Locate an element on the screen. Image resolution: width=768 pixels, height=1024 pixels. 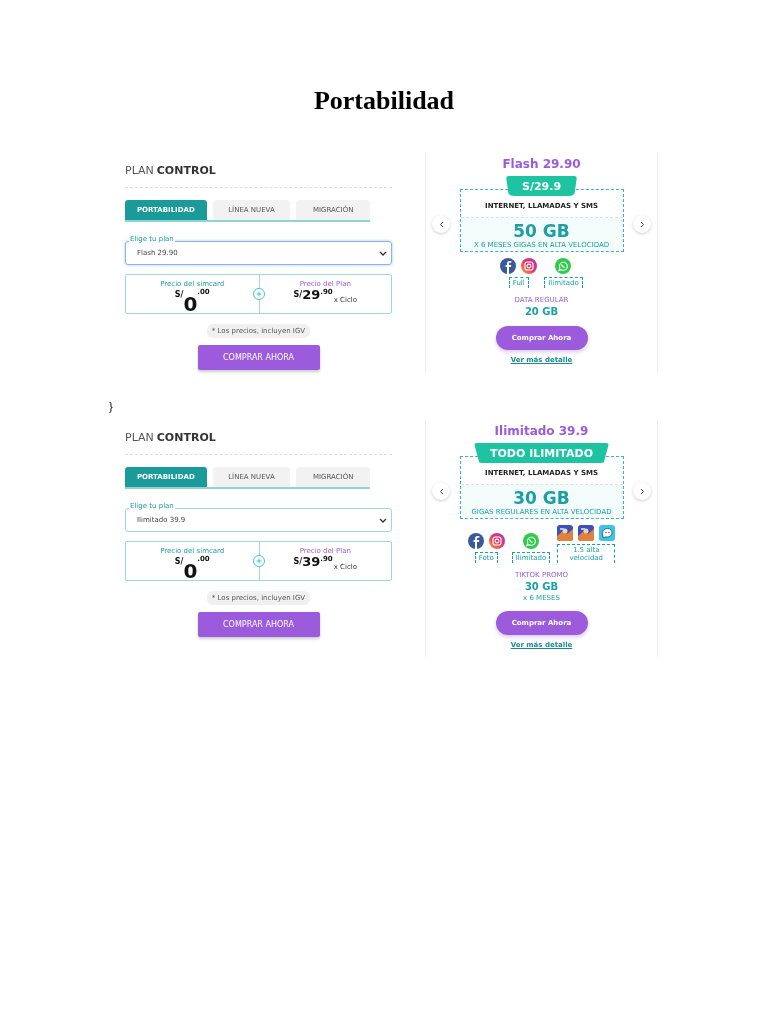
extra-value: 20 GB is located at coordinates (541, 311).